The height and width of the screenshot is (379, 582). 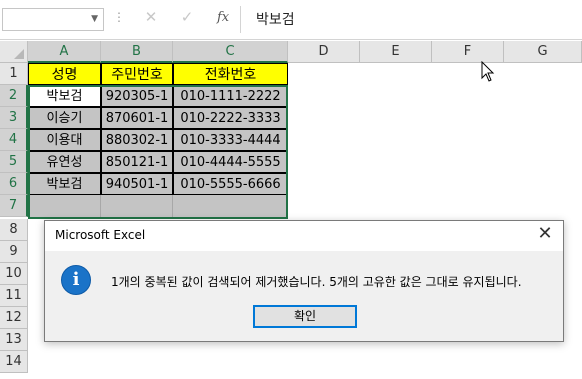 I want to click on table-cell: 010-1111-2222, so click(x=230, y=96).